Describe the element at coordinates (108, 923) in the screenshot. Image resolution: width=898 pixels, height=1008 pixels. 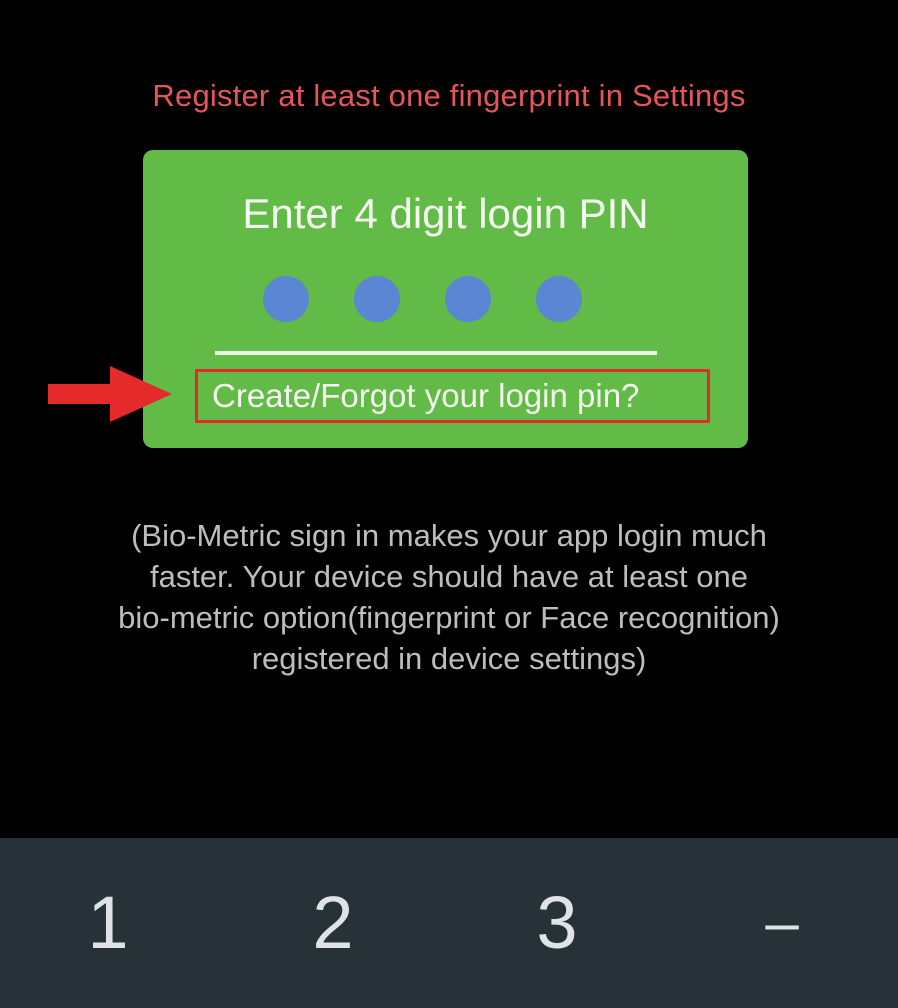
I see `key-1: 1` at that location.